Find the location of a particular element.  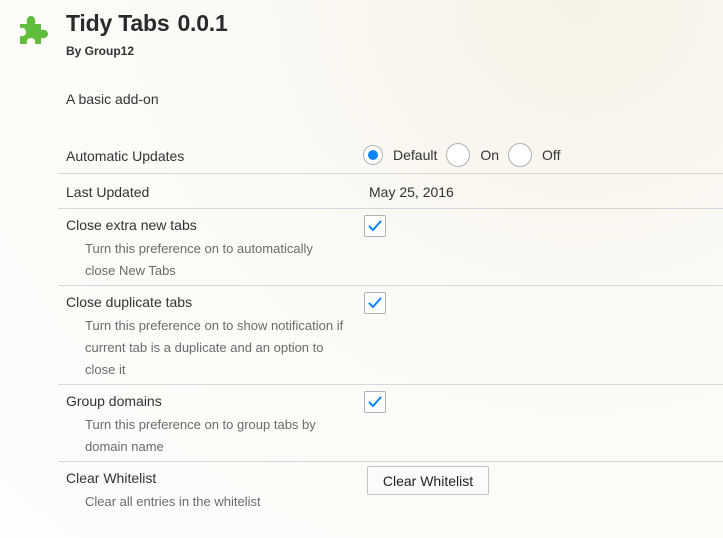

last-updated-row: Last Updated May 25, 2016 is located at coordinates (390, 190).